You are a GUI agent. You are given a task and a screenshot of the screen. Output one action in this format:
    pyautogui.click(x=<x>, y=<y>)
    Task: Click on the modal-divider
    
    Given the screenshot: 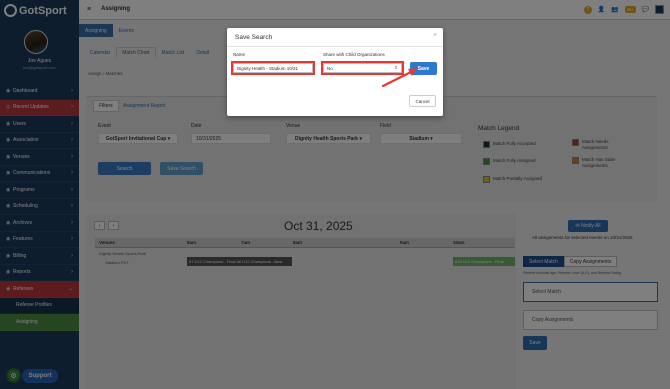 What is the action you would take?
    pyautogui.click(x=335, y=46)
    